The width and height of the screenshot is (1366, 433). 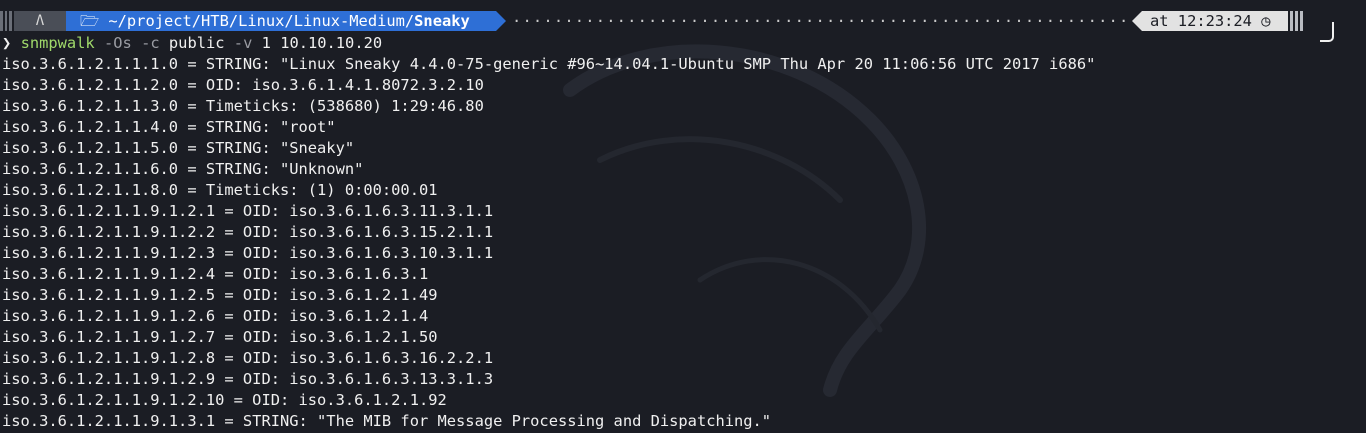 I want to click on output-line: iso.3.6.1.2.1.1.9.1.2.1 = OID, so click(x=248, y=211).